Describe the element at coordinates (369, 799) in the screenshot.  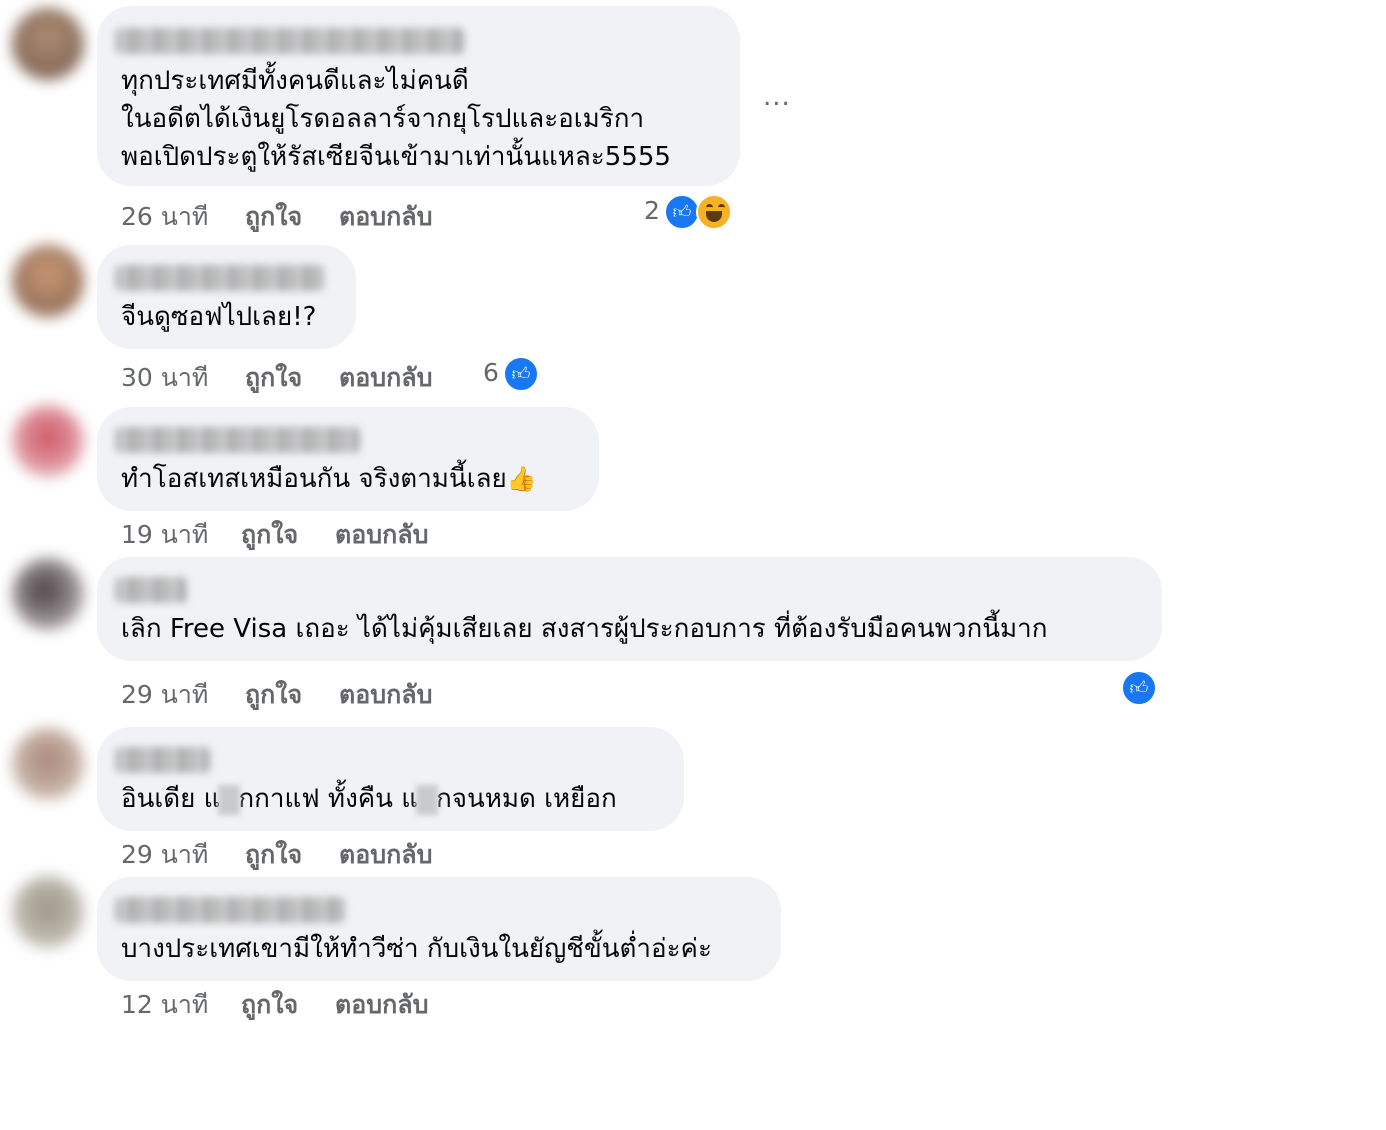
I see `comment-text: อินเดีย แกกาแฟ ทั้งคืน แกจนหมด เหยือก` at that location.